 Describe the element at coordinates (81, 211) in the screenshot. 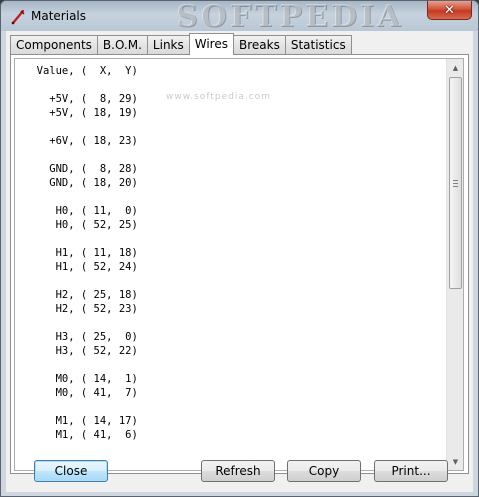

I see `wire-line: H0, ( 11, 0)` at that location.